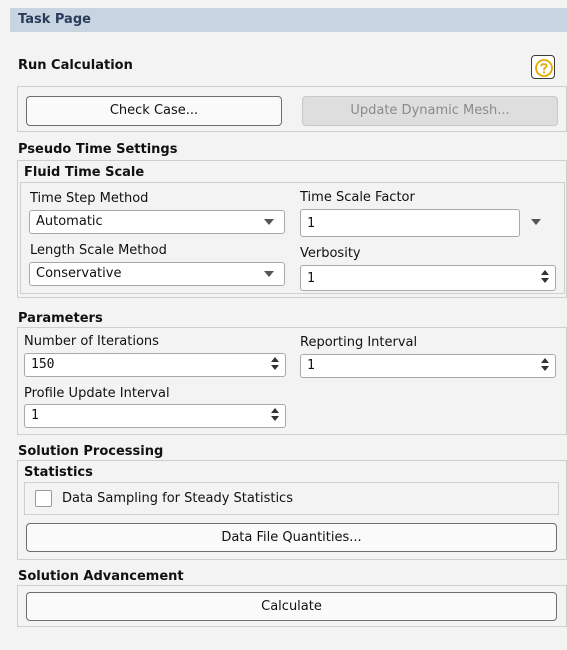 The width and height of the screenshot is (567, 650). I want to click on help-button, so click(543, 67).